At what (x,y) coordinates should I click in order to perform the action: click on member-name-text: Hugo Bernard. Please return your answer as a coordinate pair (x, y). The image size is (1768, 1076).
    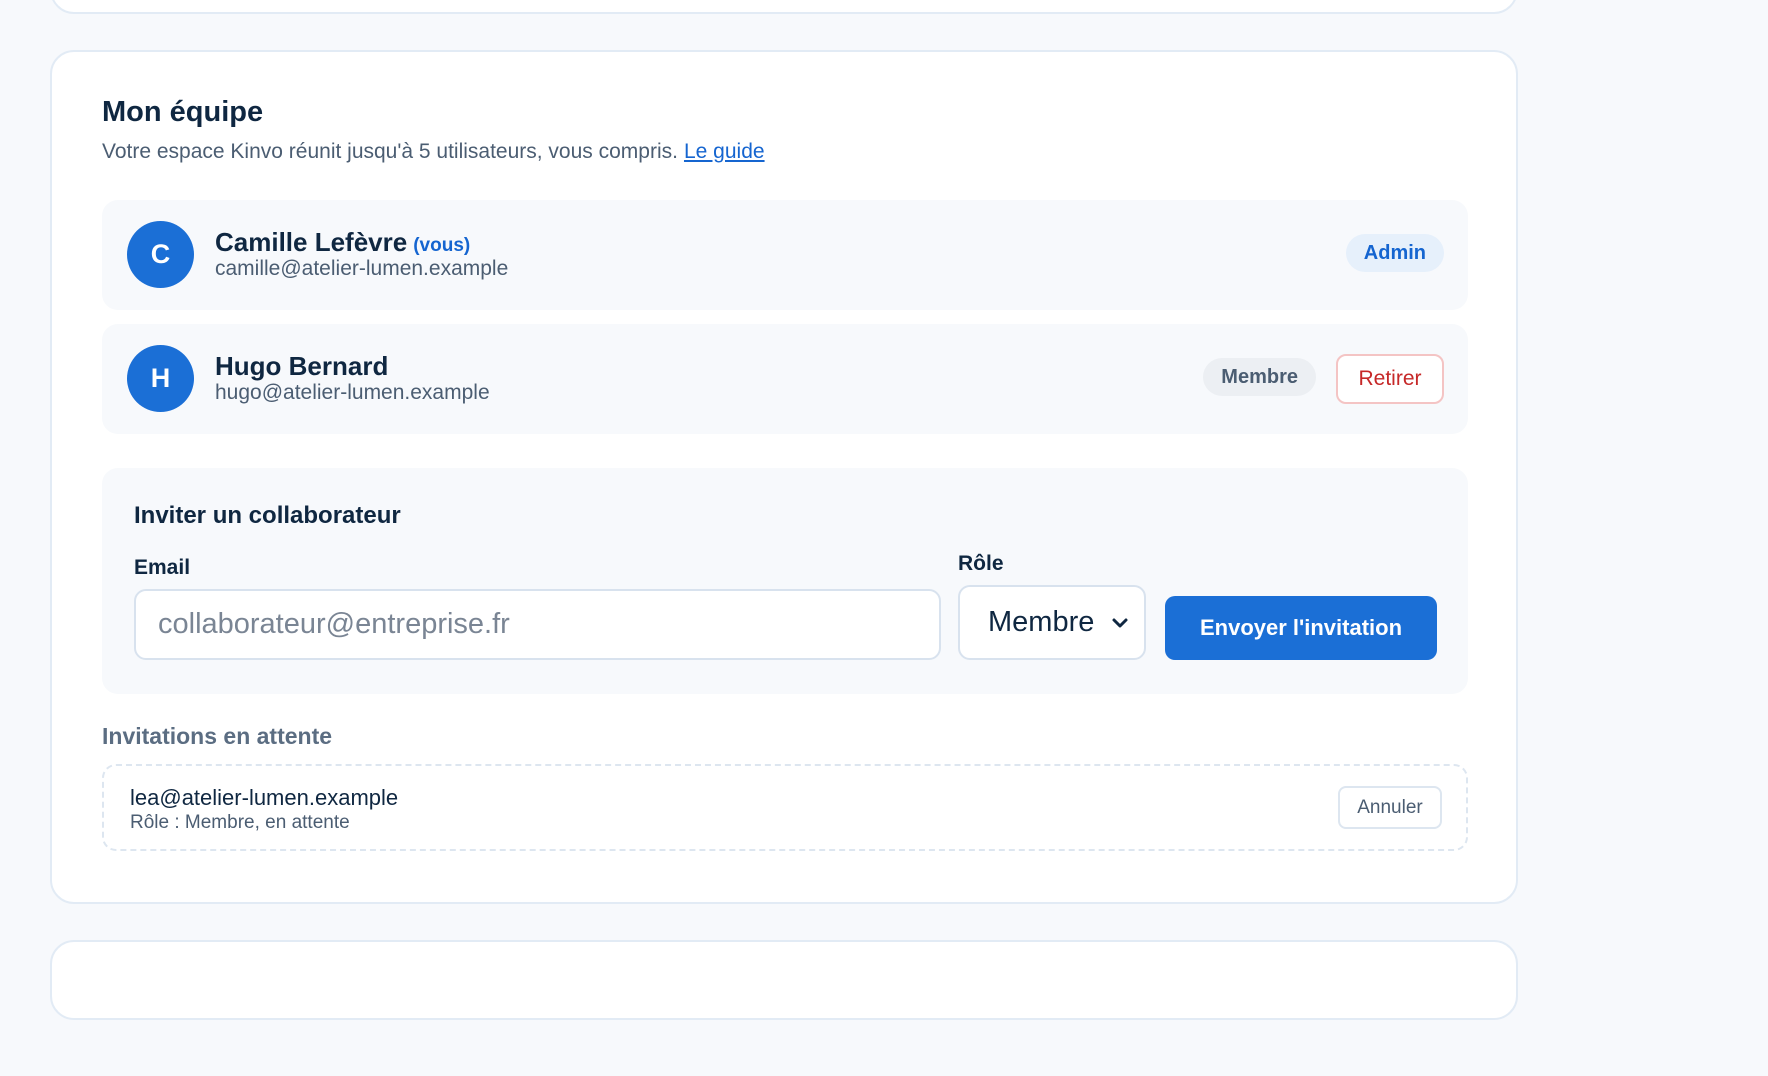
    Looking at the image, I should click on (302, 366).